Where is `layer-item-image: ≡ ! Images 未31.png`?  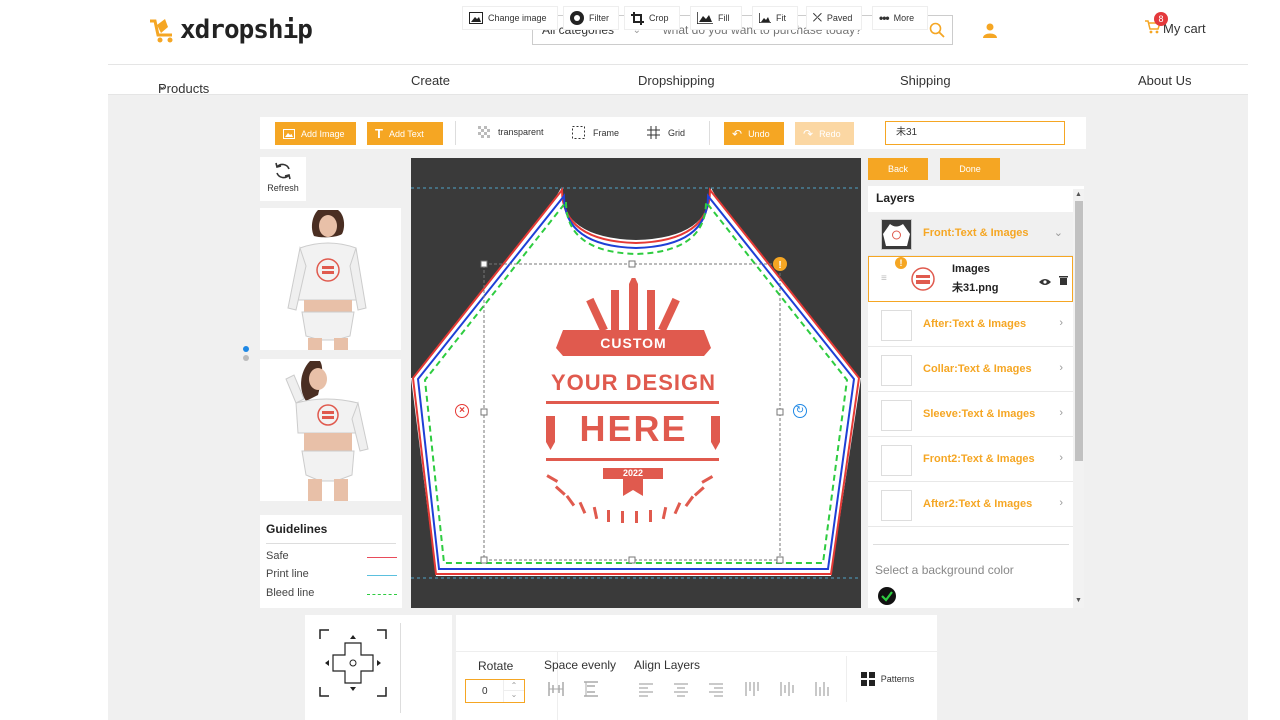
layer-item-image: ≡ ! Images 未31.png is located at coordinates (970, 279).